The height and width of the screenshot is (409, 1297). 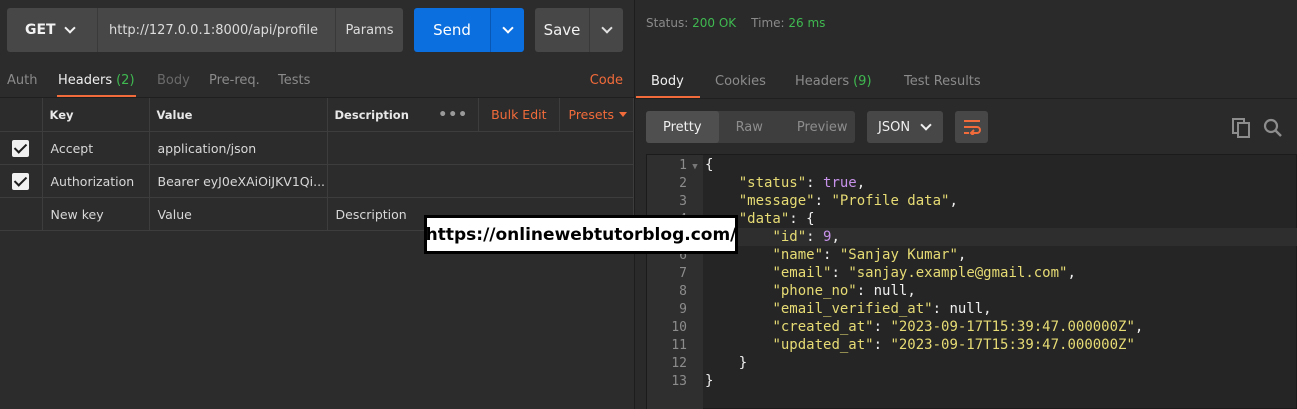 I want to click on tab-response-body: Body, so click(x=668, y=81).